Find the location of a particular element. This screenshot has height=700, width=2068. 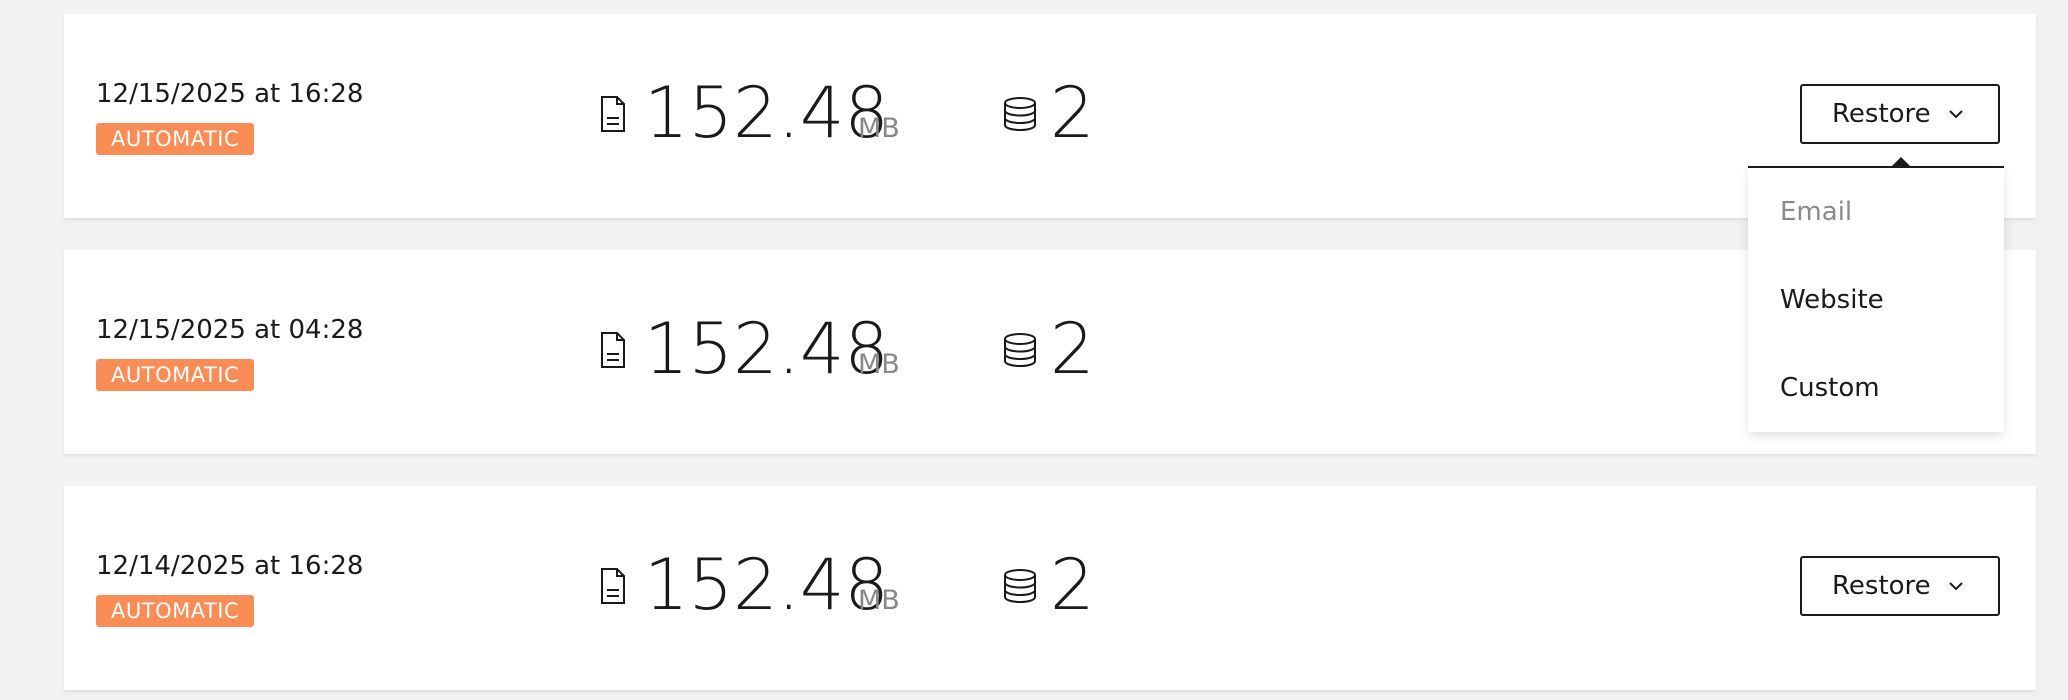

restore-dropdown-menu: Email Website Custom is located at coordinates (1876, 299).